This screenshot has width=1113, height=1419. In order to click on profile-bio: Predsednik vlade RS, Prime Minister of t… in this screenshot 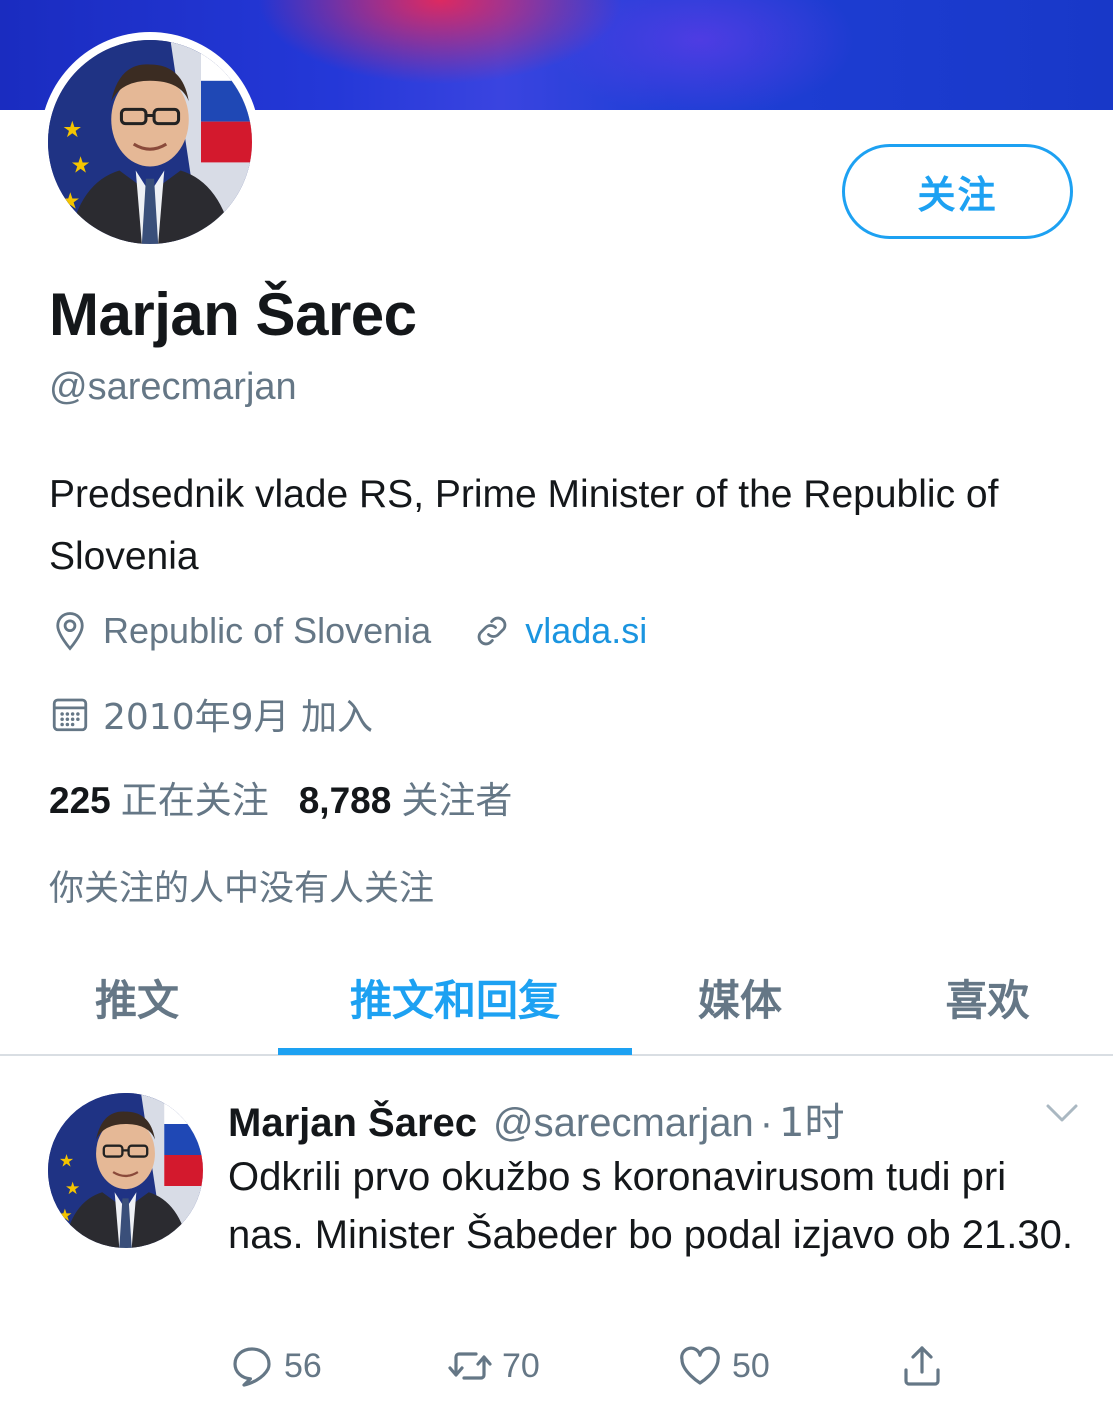, I will do `click(524, 525)`.